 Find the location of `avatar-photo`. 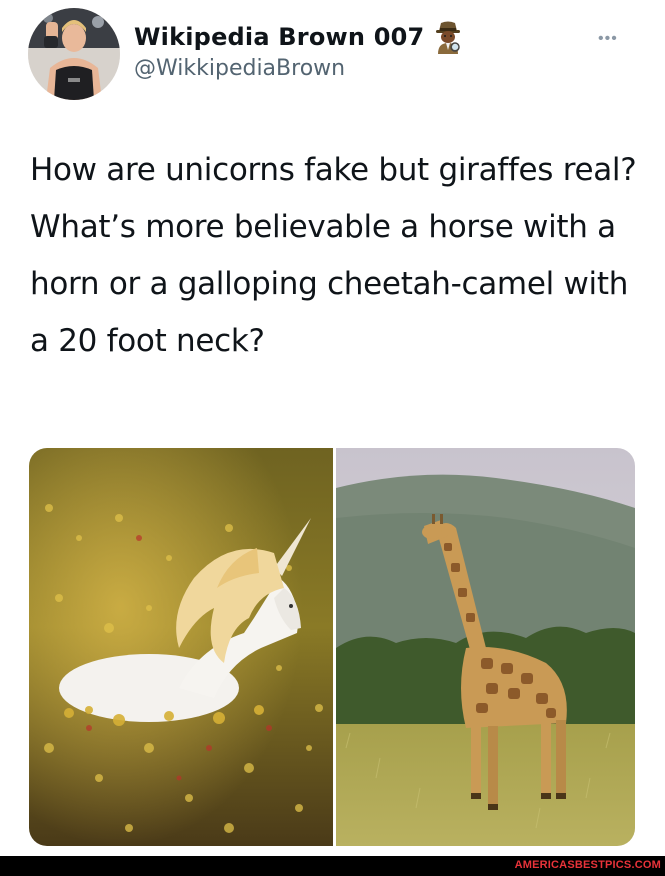

avatar-photo is located at coordinates (74, 54).